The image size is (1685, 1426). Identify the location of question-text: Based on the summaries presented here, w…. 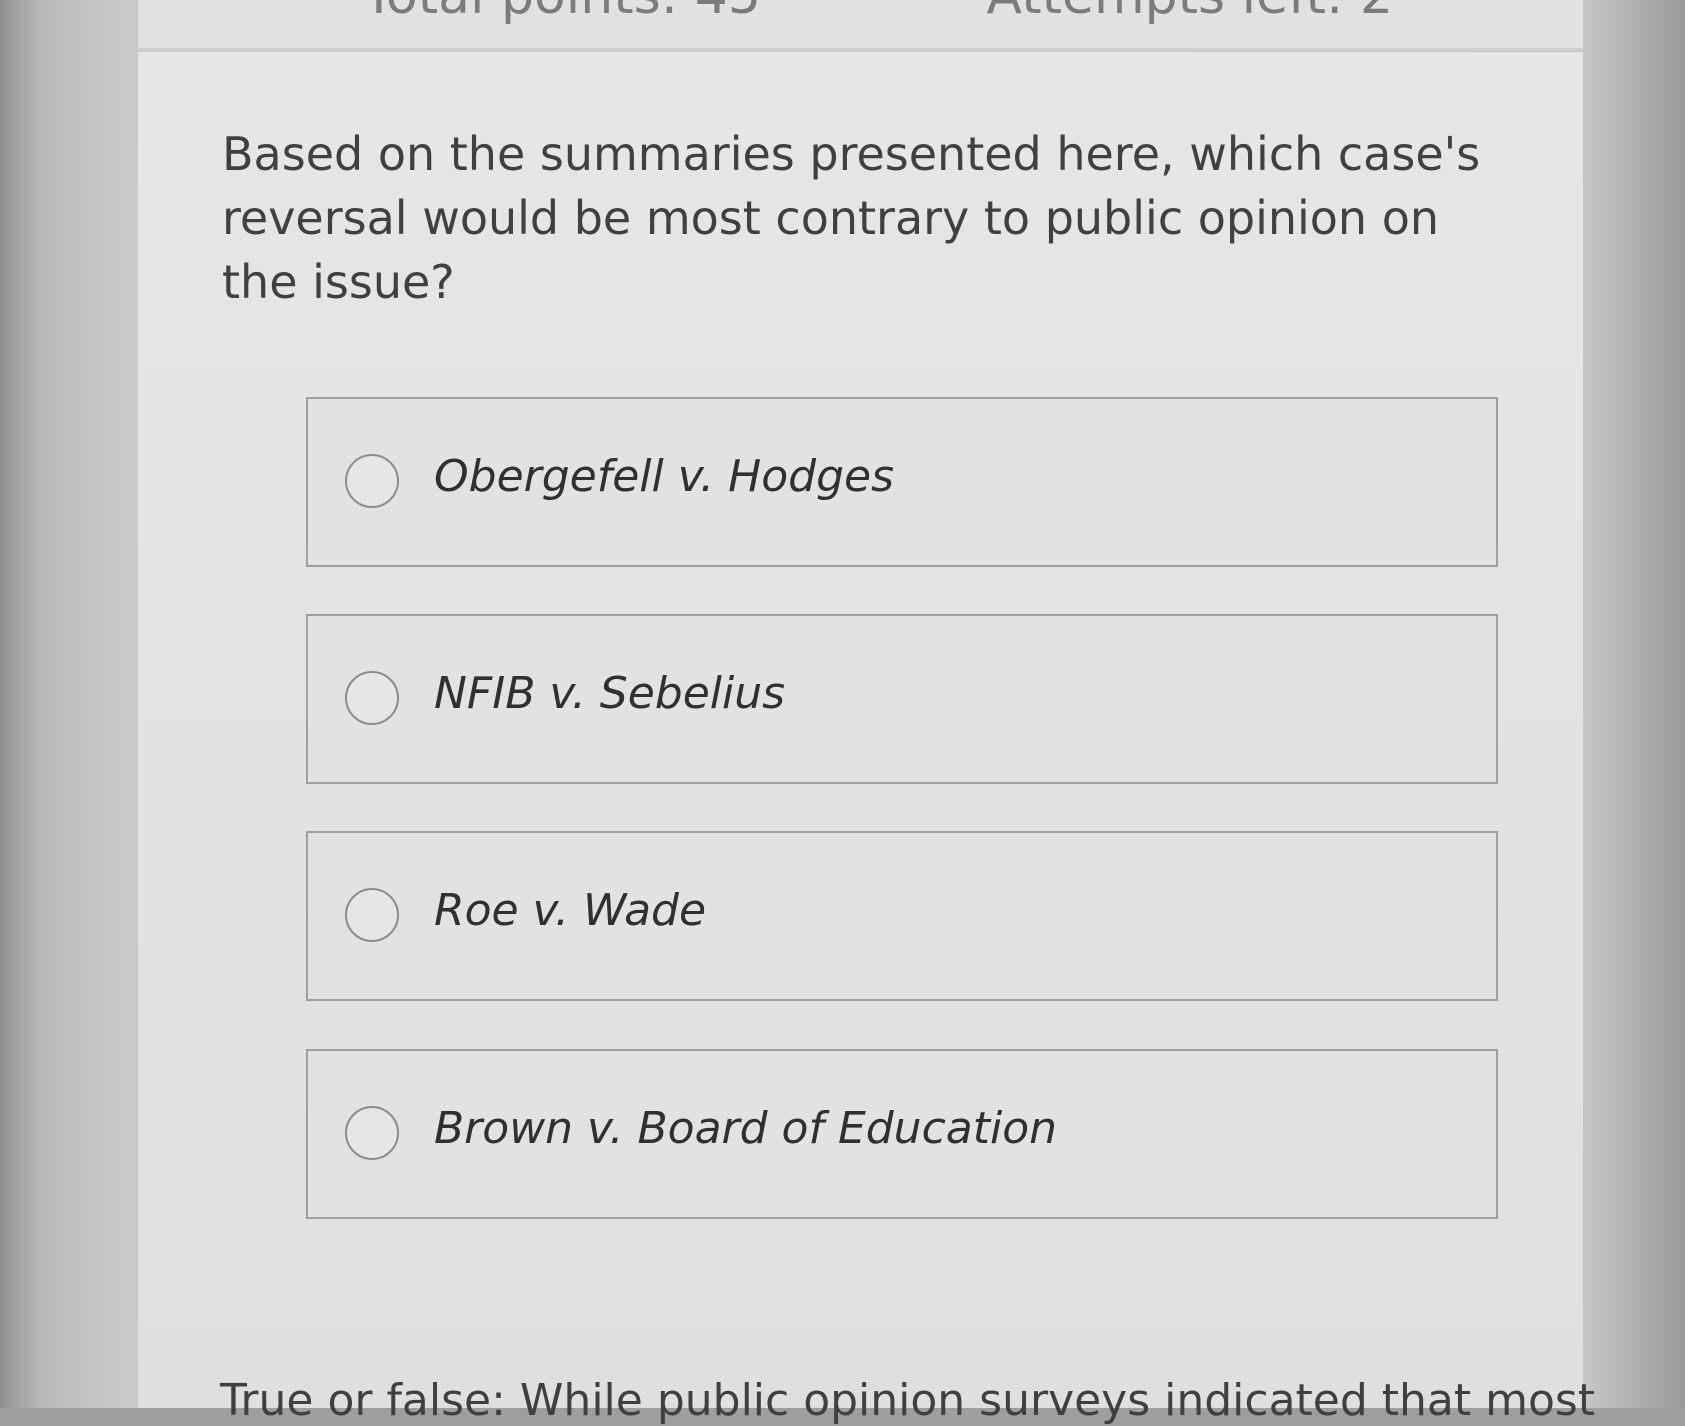
(851, 218).